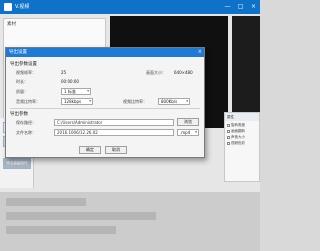 The height and width of the screenshot is (251, 320). Describe the element at coordinates (22, 7) in the screenshot. I see `app-title: V.视频` at that location.